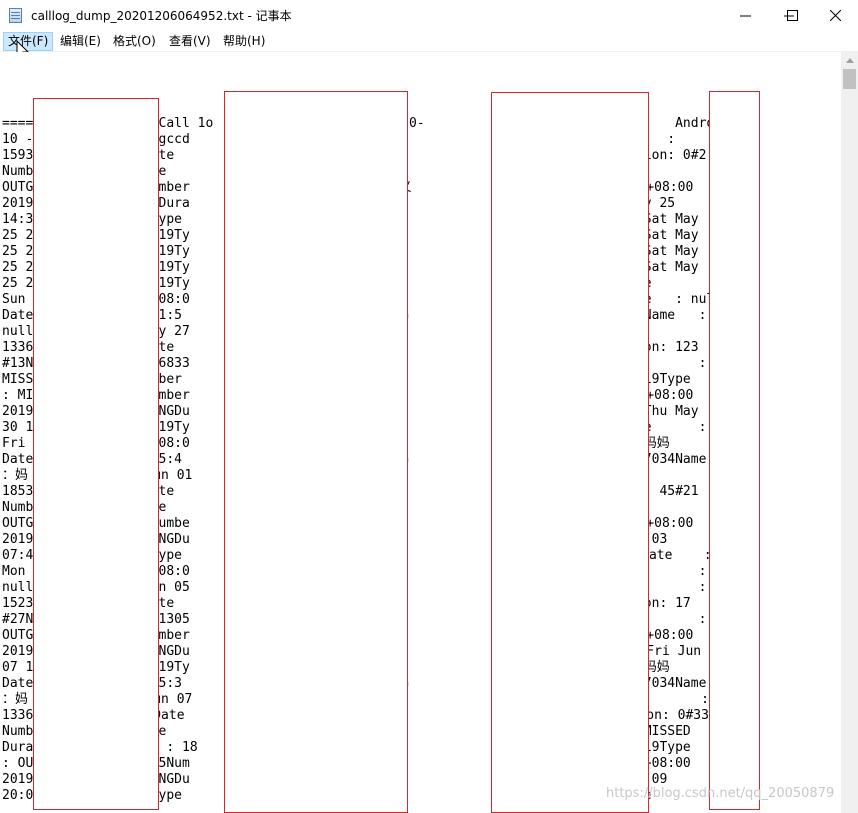 The width and height of the screenshot is (858, 813). I want to click on scroll-up-button, so click(849, 60).